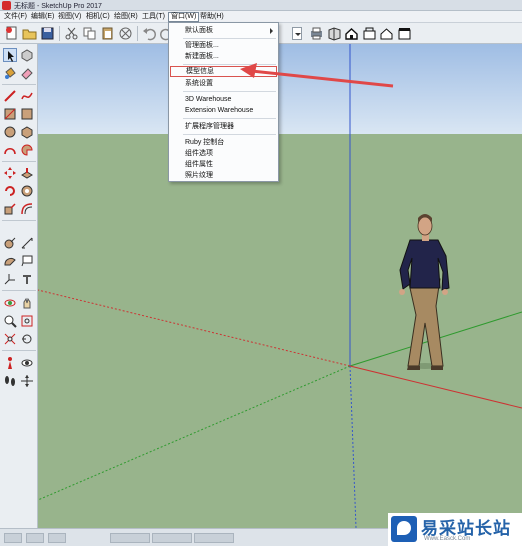 This screenshot has width=522, height=546. Describe the element at coordinates (27, 114) in the screenshot. I see `rotated-rectangle-icon` at that location.